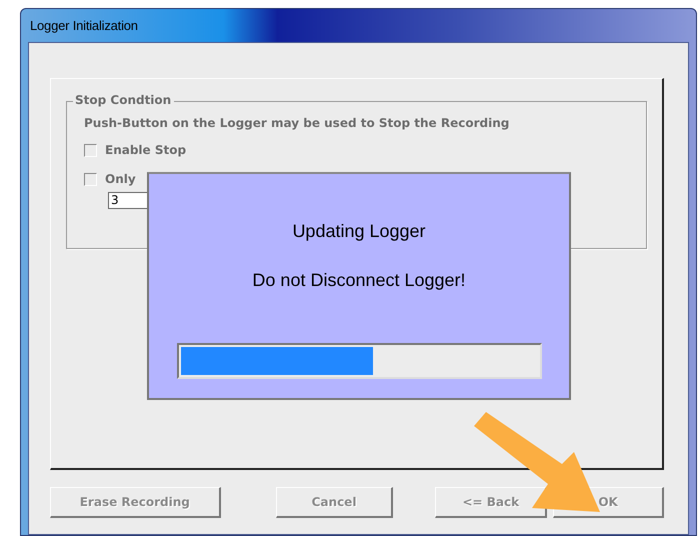 This screenshot has height=536, width=700. What do you see at coordinates (359, 231) in the screenshot?
I see `progress-title: Updating Logger` at bounding box center [359, 231].